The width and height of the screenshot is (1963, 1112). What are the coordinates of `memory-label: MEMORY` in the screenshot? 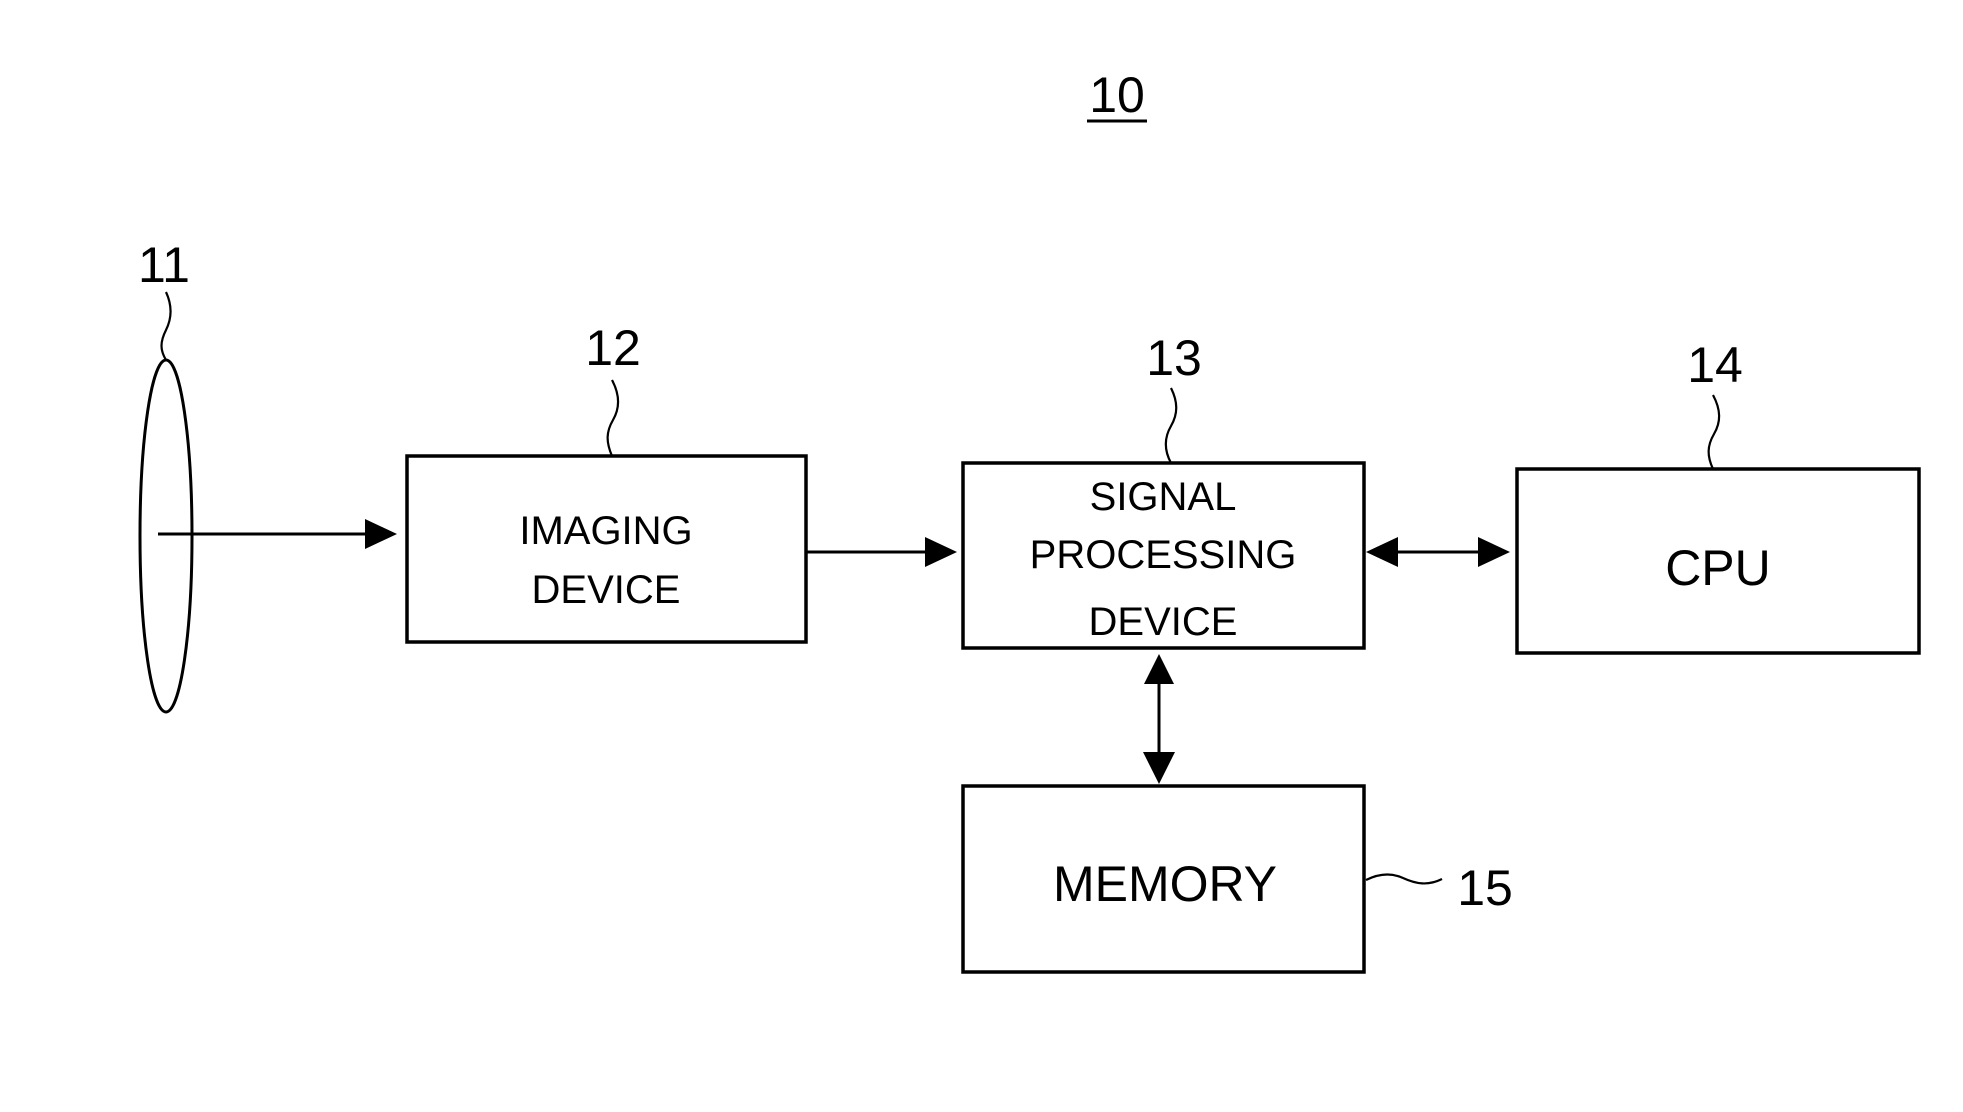 It's located at (1165, 884).